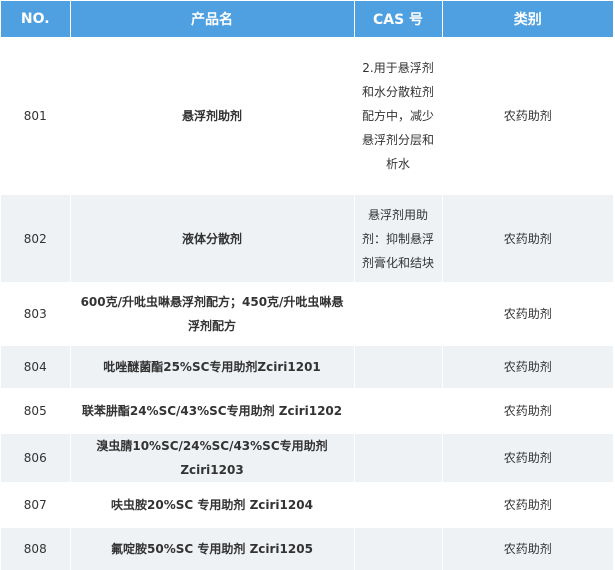 The height and width of the screenshot is (570, 615). I want to click on product-link: 吡唑醚菌酯25%SC专用助剂Zciri1201, so click(212, 367).